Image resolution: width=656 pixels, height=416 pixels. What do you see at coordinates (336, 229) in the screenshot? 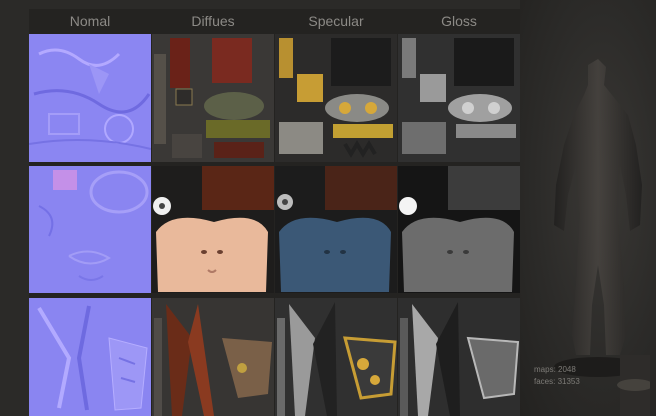
I see `specular-map-head` at bounding box center [336, 229].